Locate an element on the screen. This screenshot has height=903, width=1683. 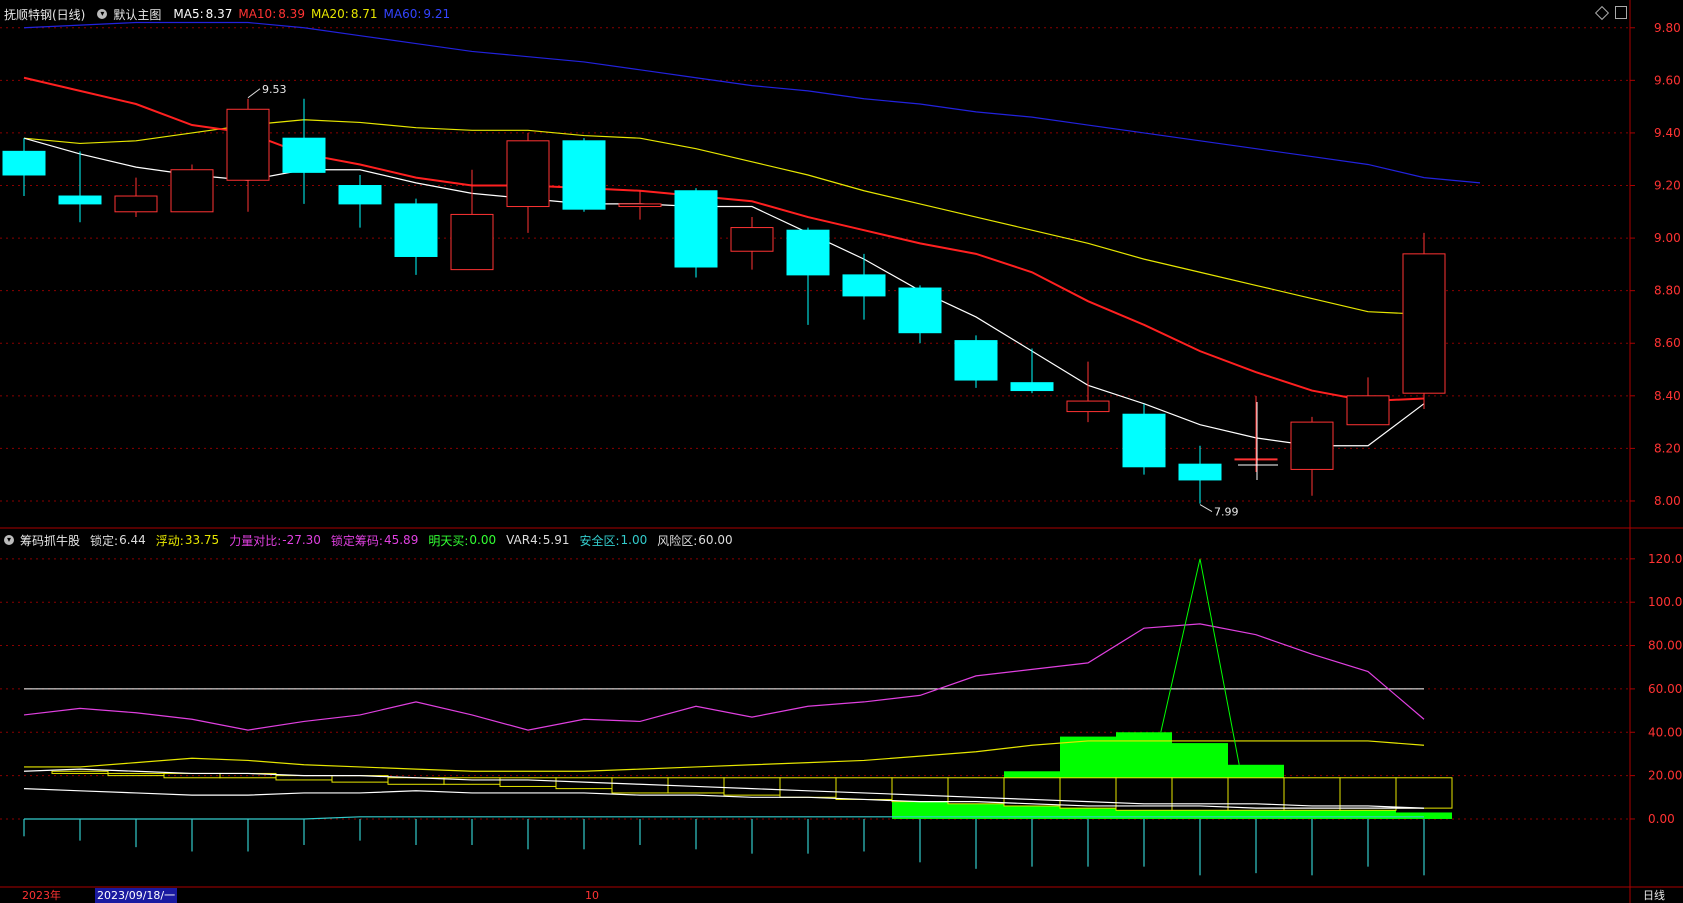
y-tick-label: 20.00 is located at coordinates (1665, 776).